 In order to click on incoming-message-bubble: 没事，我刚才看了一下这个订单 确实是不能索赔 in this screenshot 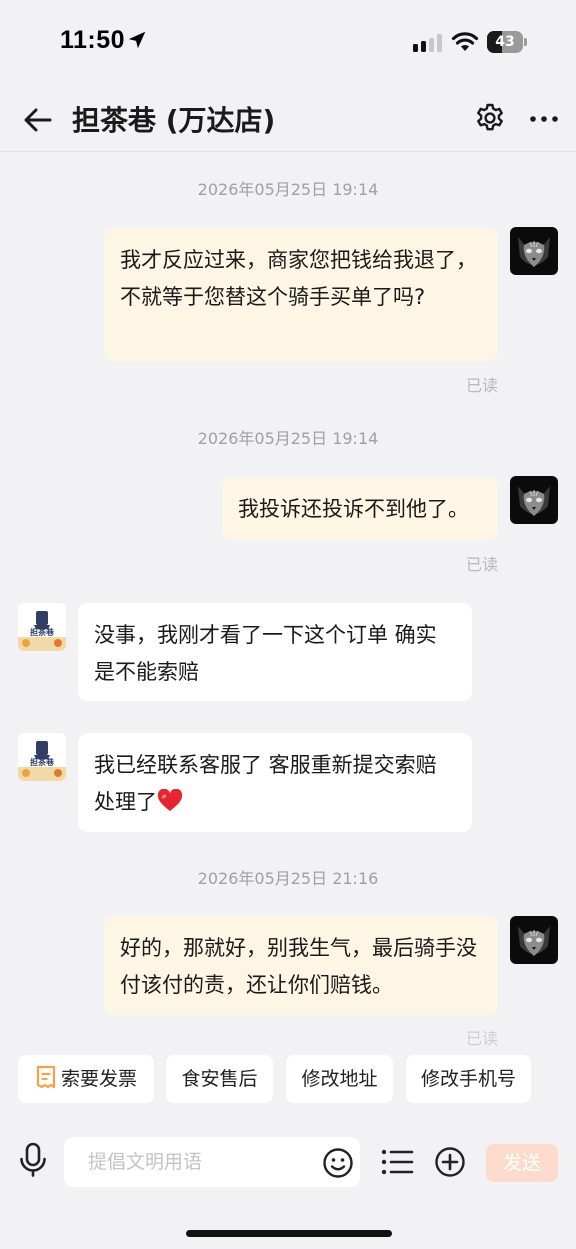, I will do `click(275, 652)`.